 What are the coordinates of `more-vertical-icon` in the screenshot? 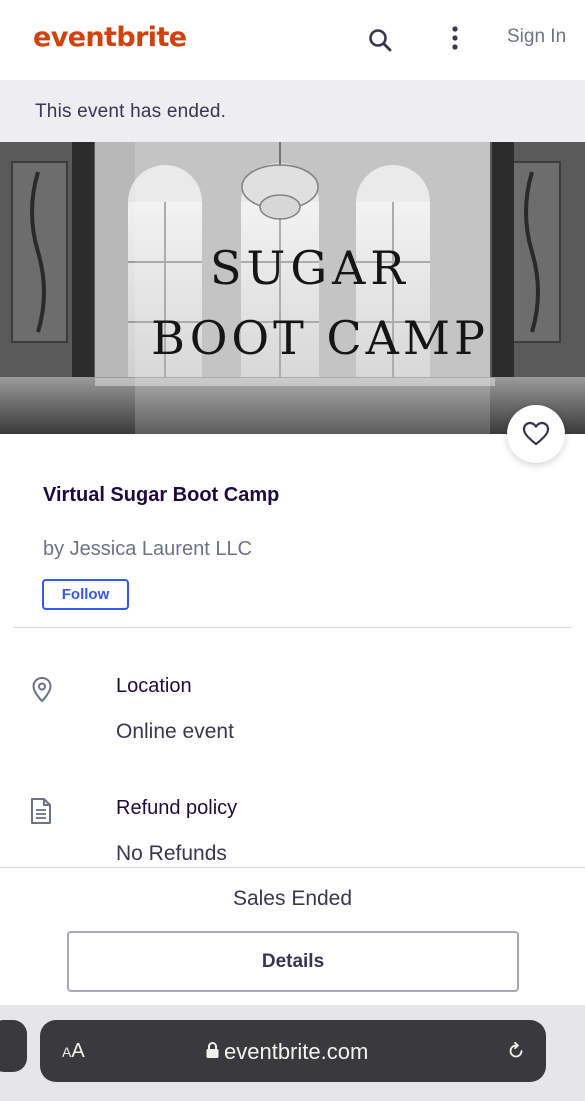 It's located at (455, 38).